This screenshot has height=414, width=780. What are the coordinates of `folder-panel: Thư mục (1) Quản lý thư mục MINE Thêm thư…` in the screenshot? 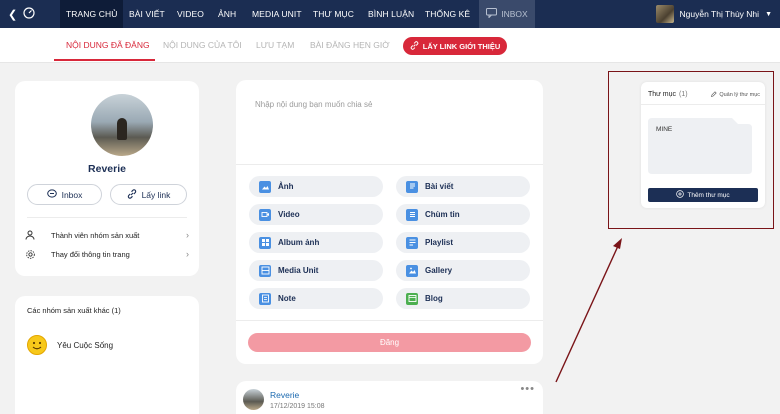 It's located at (703, 145).